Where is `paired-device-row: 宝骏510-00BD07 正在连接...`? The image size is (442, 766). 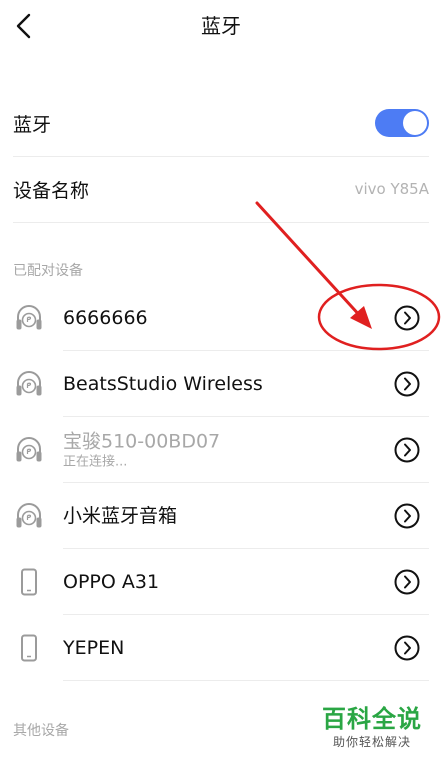
paired-device-row: 宝骏510-00BD07 正在连接... is located at coordinates (221, 450).